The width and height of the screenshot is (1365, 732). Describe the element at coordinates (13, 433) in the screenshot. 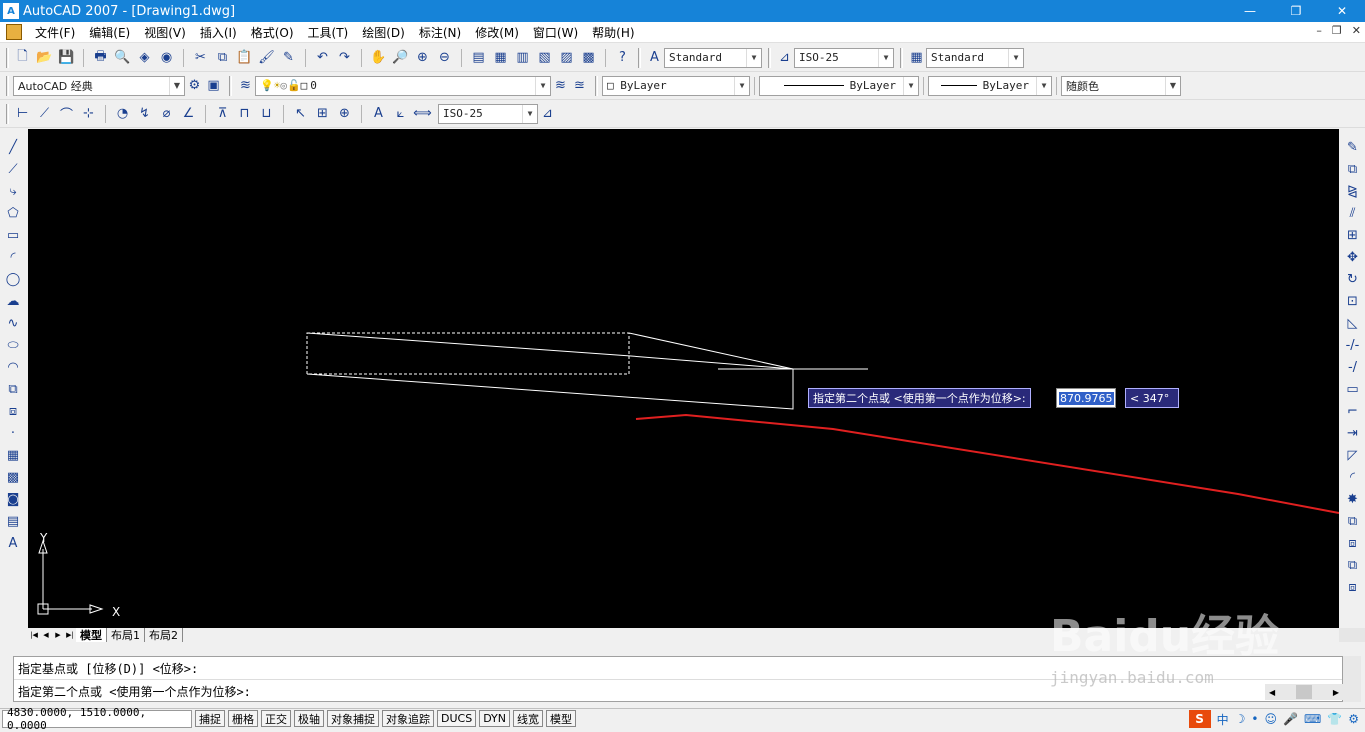

I see `point-icon: ·` at that location.